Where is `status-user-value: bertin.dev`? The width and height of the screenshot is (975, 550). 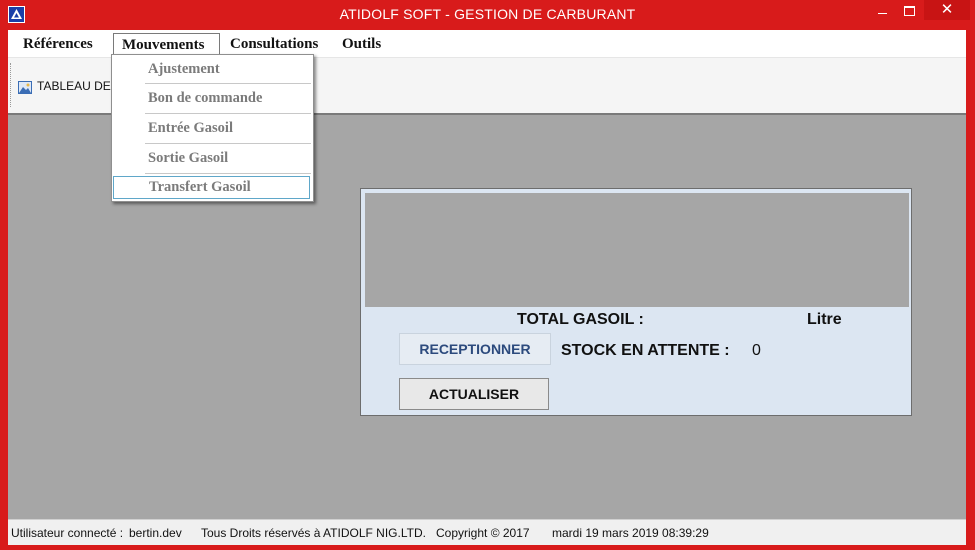
status-user-value: bertin.dev is located at coordinates (155, 533).